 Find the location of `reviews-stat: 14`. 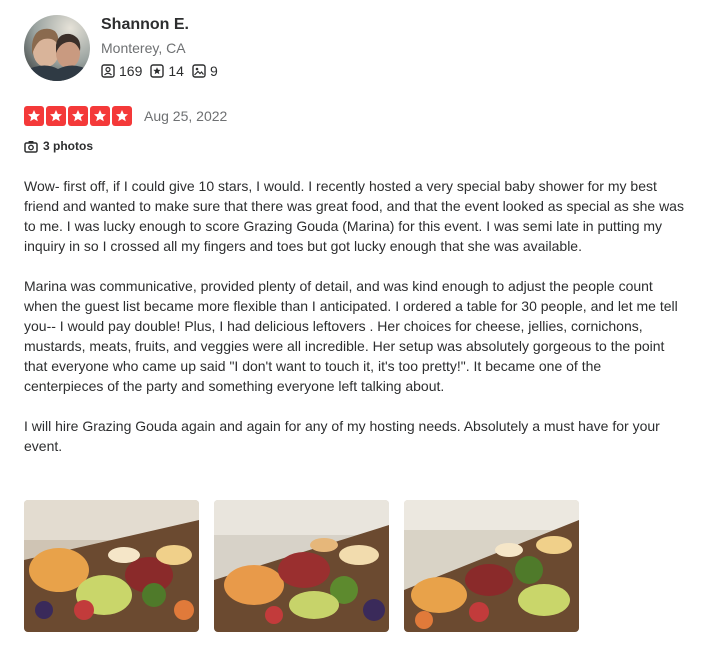

reviews-stat: 14 is located at coordinates (167, 71).